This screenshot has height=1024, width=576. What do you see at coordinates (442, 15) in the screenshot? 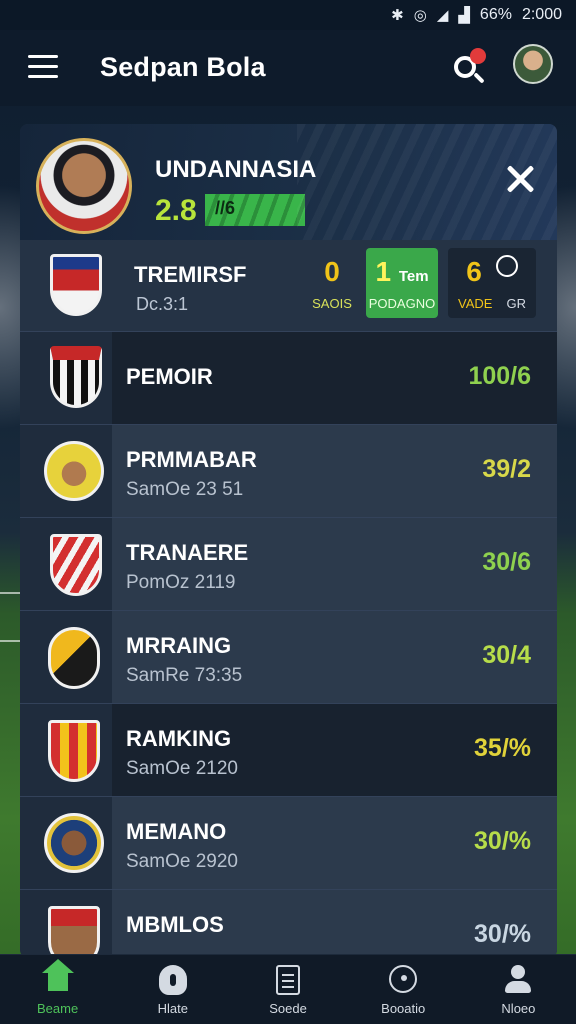
I see `wifi-icon: ◢` at bounding box center [442, 15].